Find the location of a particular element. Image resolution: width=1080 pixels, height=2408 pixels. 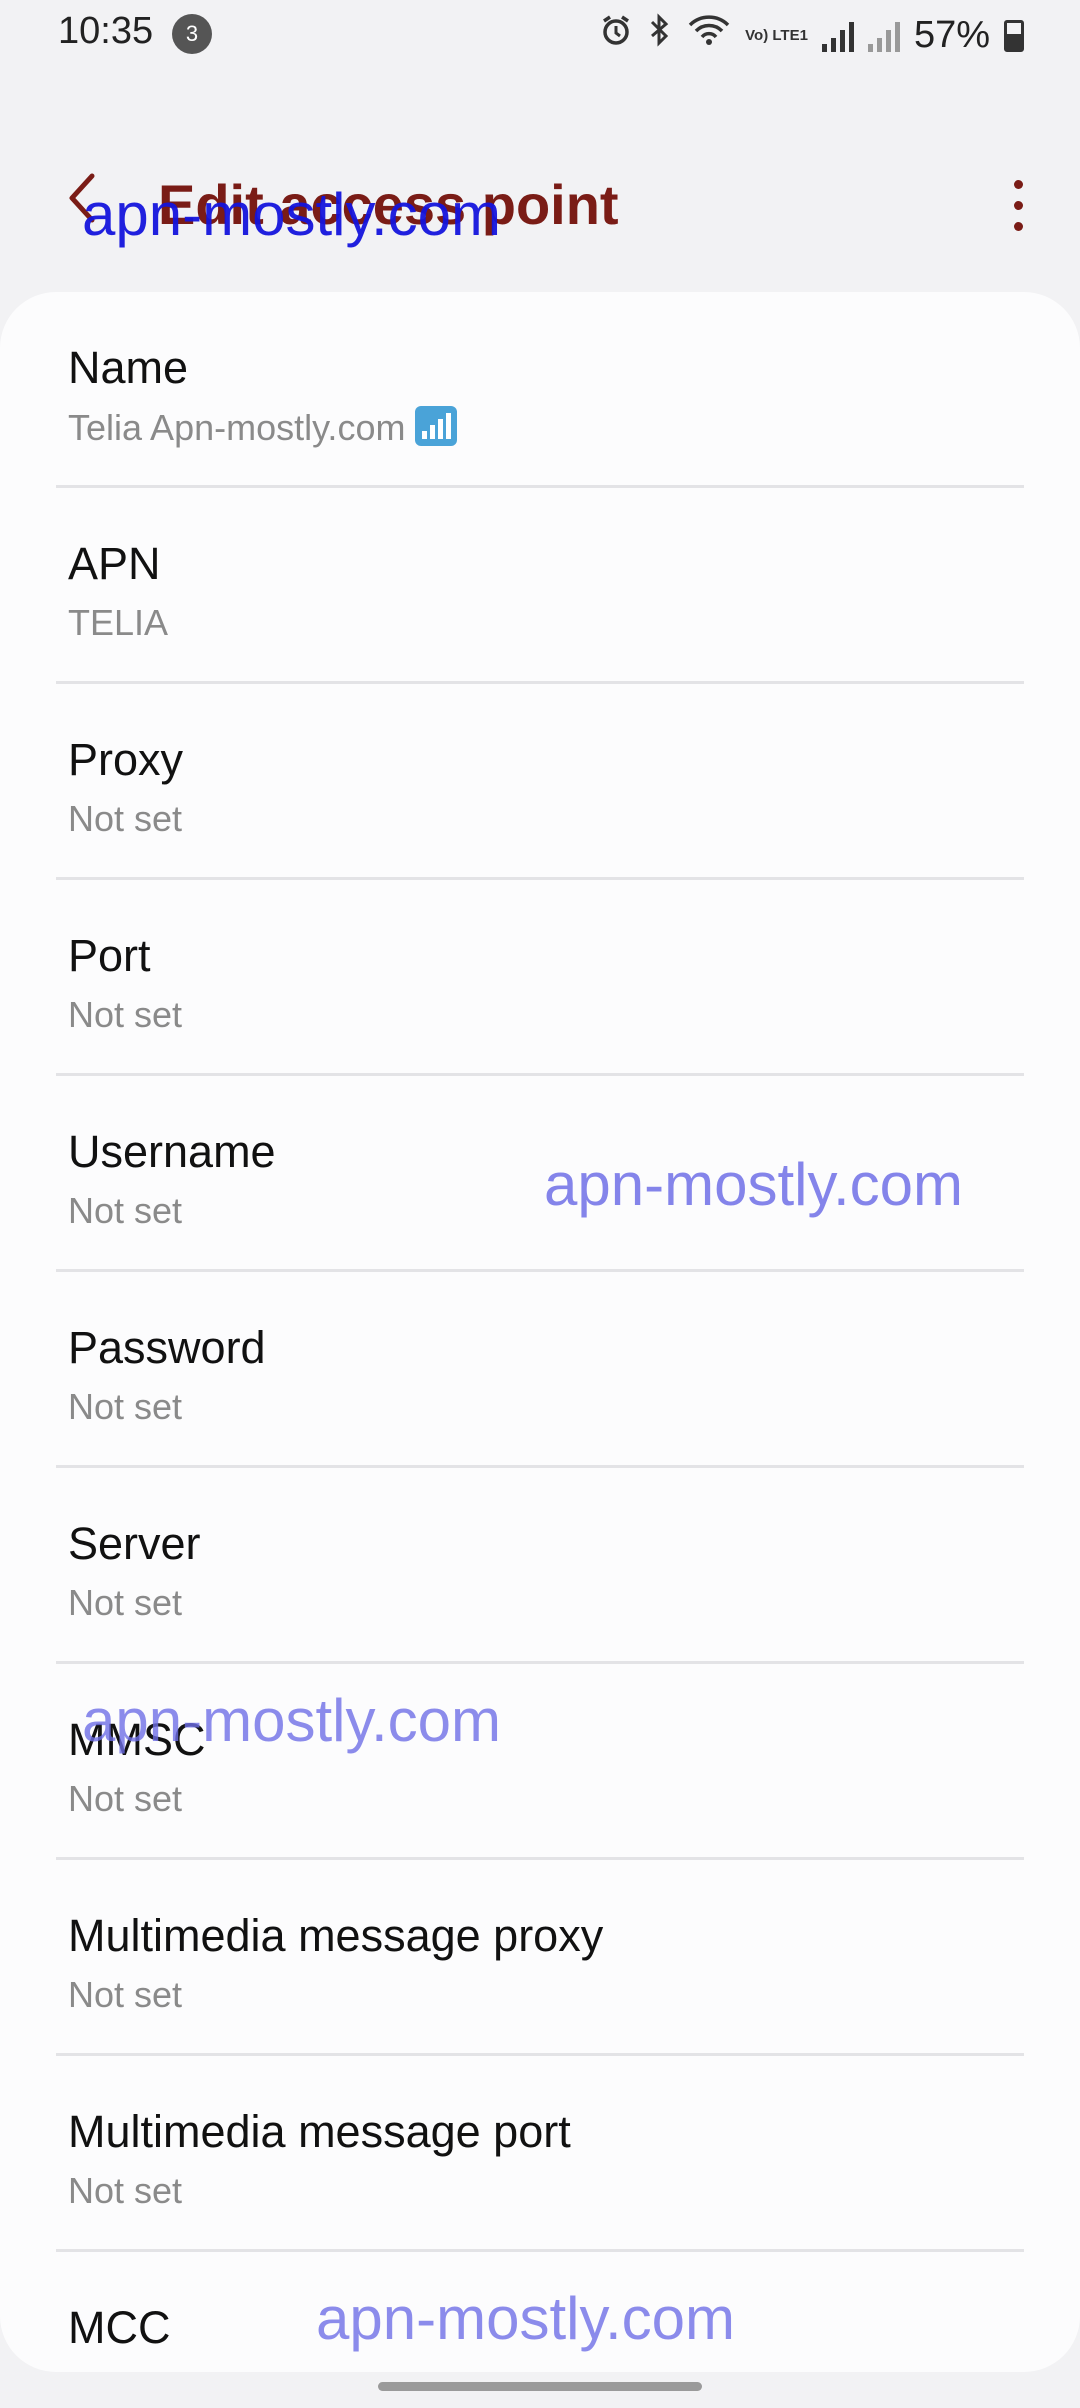

wifi-icon is located at coordinates (709, 35).